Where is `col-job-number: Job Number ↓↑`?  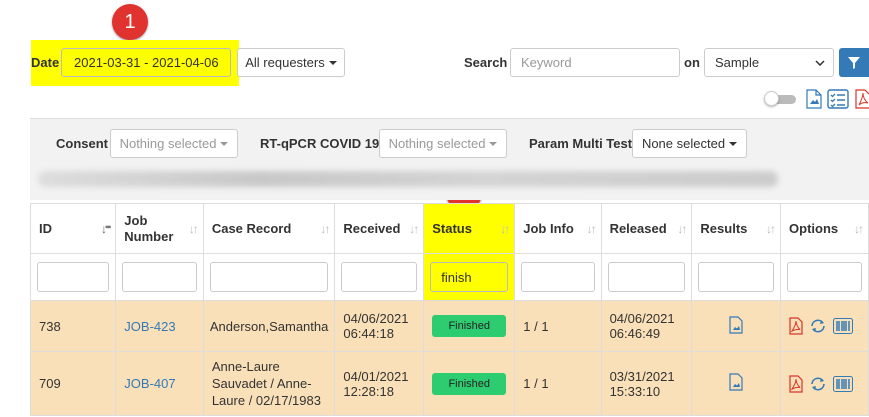
col-job-number: Job Number ↓↑ is located at coordinates (159, 228).